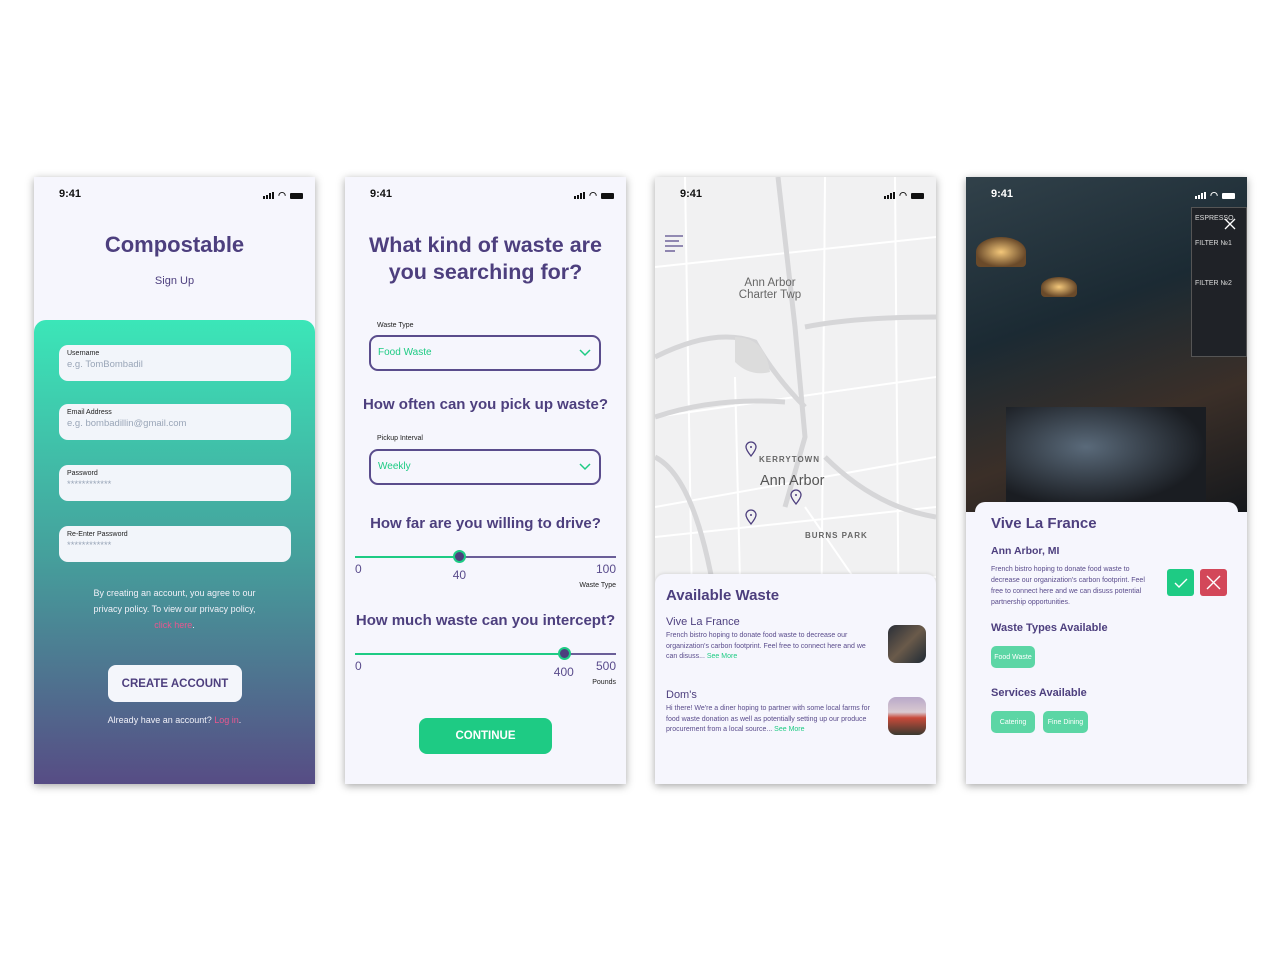  Describe the element at coordinates (175, 544) in the screenshot. I see `reenter-password-field: Re-Enter Password ************` at that location.